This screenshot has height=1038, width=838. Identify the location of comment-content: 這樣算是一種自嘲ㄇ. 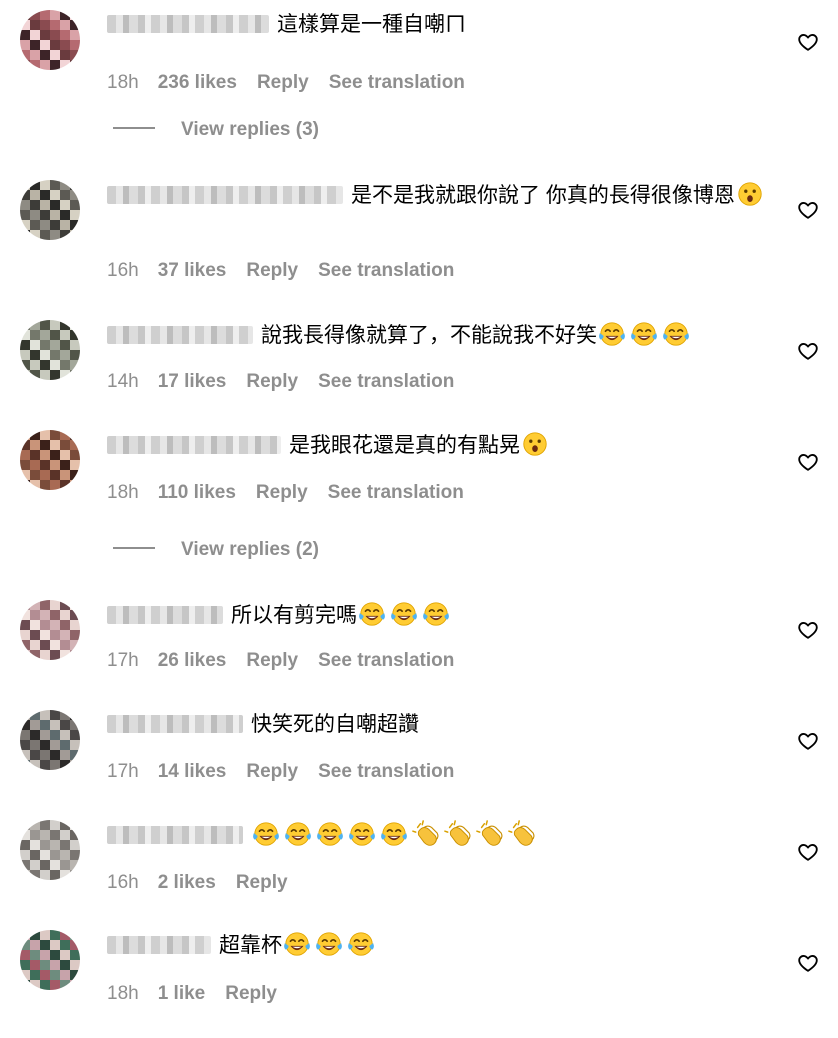
(442, 25).